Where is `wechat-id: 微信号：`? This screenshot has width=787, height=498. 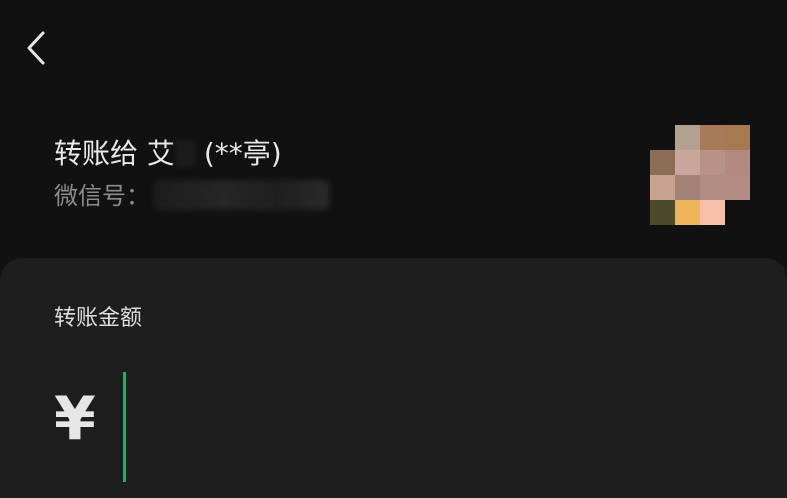 wechat-id: 微信号： is located at coordinates (191, 196).